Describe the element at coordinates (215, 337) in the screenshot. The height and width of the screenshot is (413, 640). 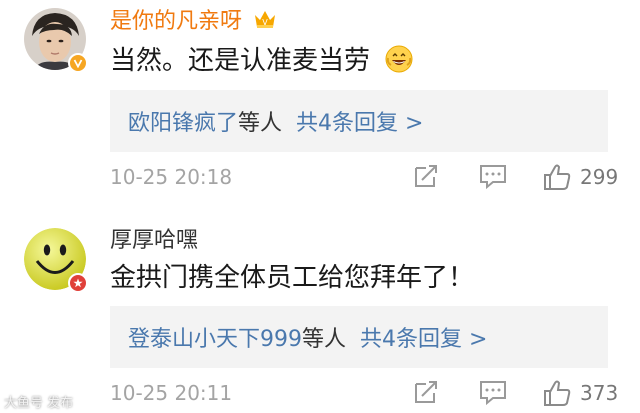
I see `reply-author-link: 登泰山小天下999` at that location.